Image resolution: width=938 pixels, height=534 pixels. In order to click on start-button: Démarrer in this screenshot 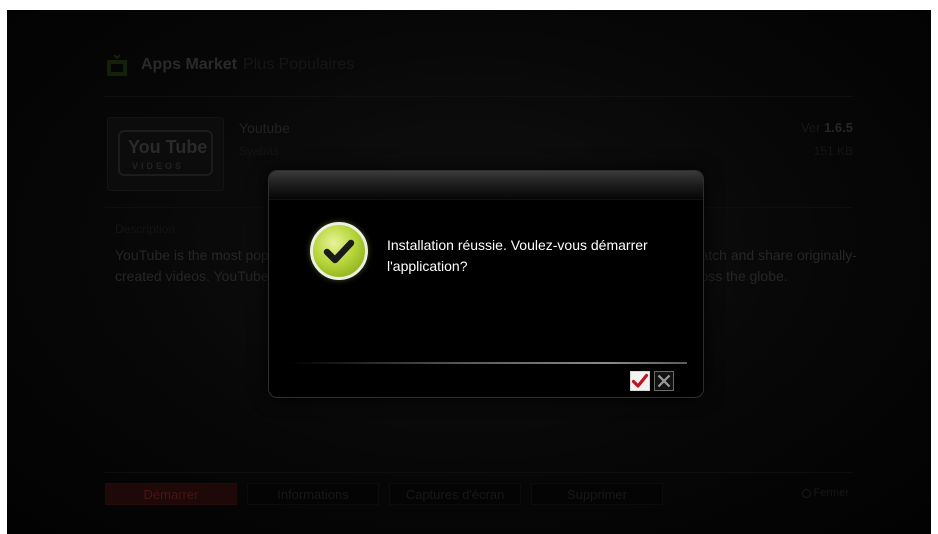, I will do `click(171, 494)`.